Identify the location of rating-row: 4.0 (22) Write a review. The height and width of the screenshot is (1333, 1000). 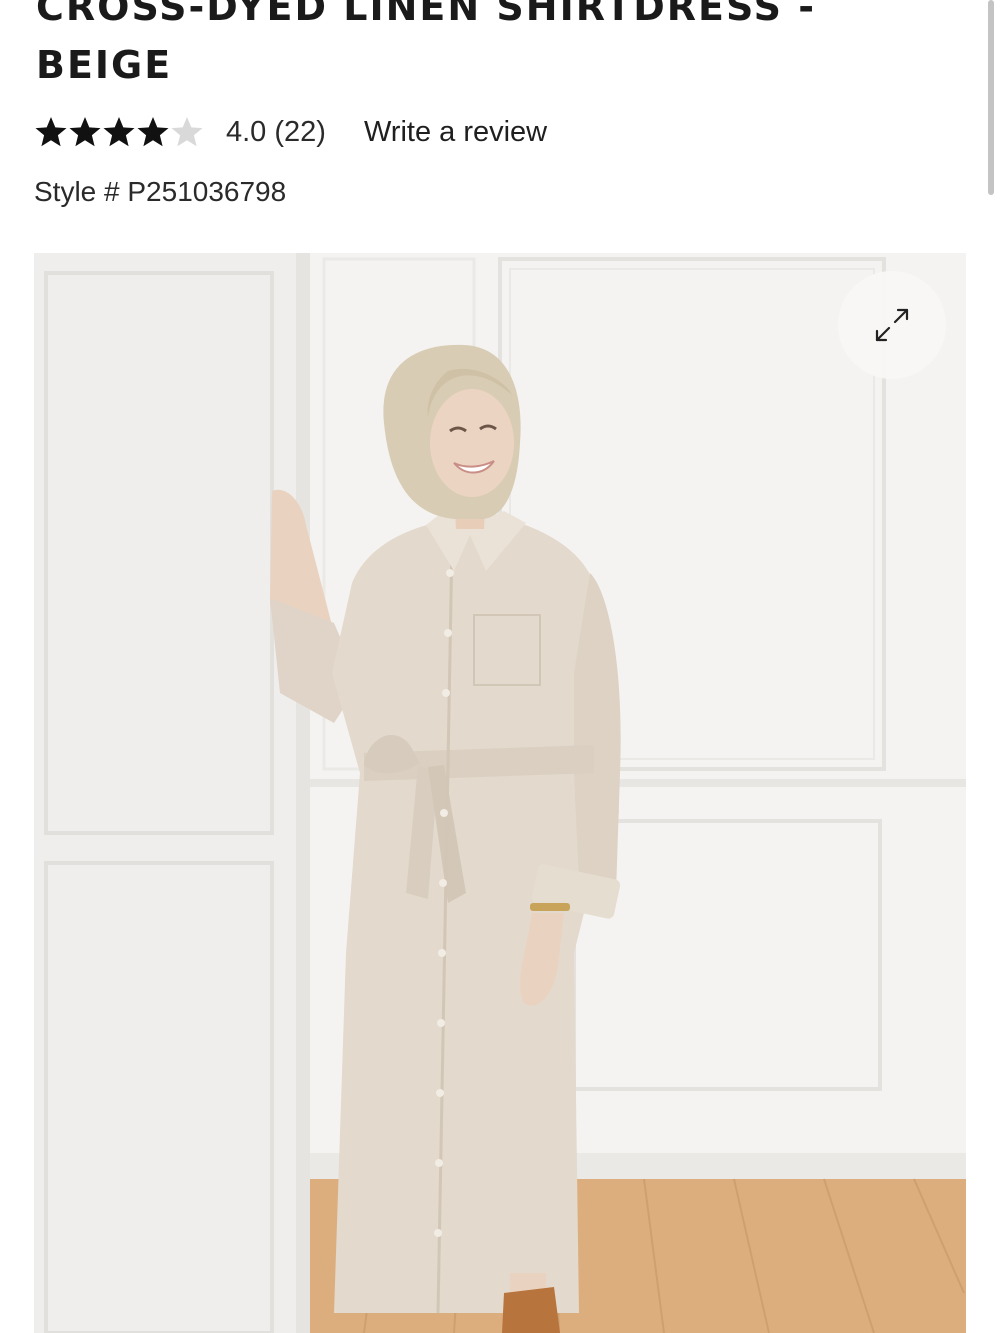
(290, 132).